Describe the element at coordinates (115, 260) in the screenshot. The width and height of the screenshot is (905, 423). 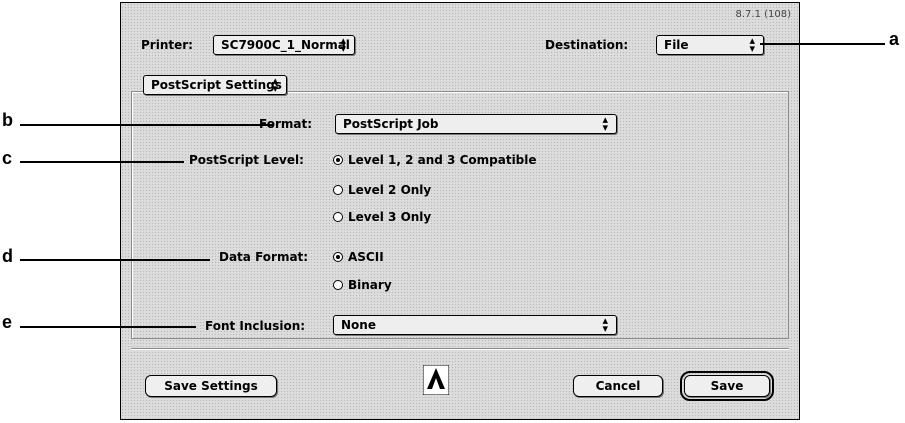
I see `callout-line-d` at that location.